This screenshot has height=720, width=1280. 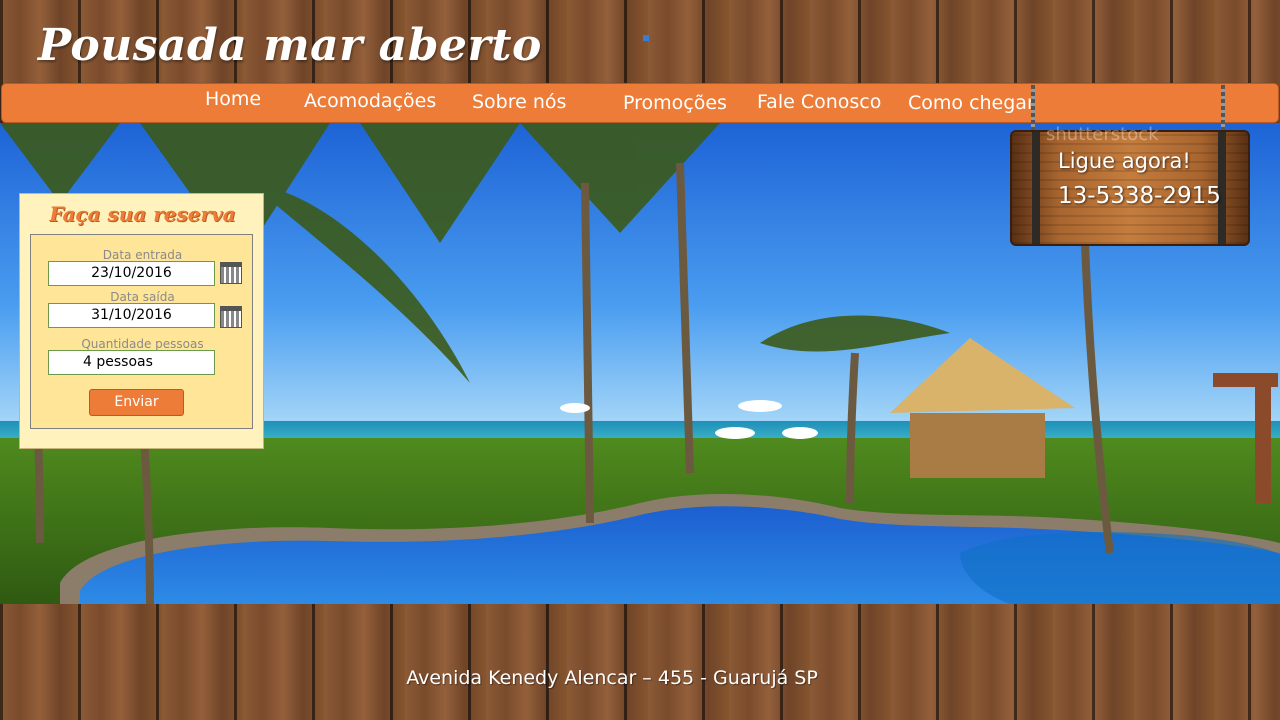 I want to click on reservation-title: Faça sua reserva, so click(x=142, y=214).